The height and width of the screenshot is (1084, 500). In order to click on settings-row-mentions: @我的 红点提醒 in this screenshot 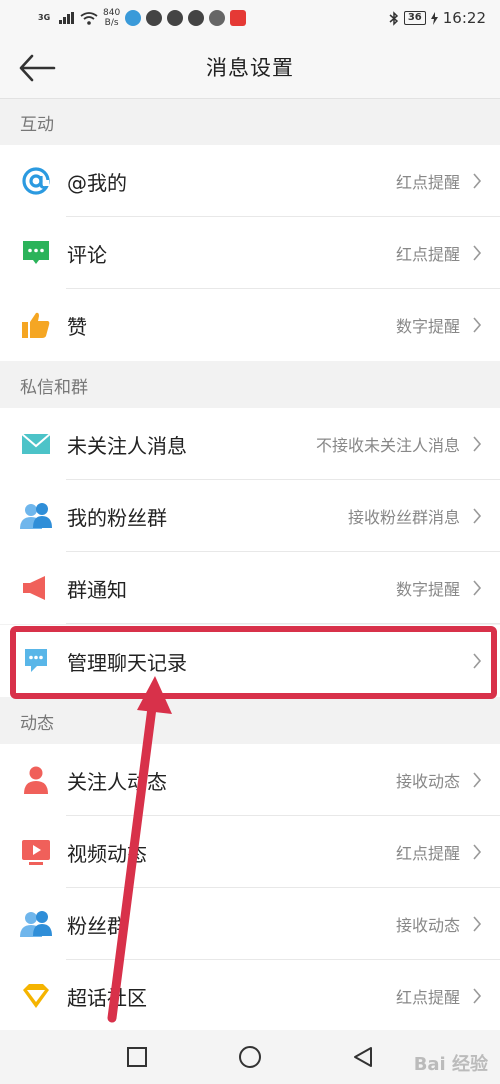, I will do `click(250, 181)`.